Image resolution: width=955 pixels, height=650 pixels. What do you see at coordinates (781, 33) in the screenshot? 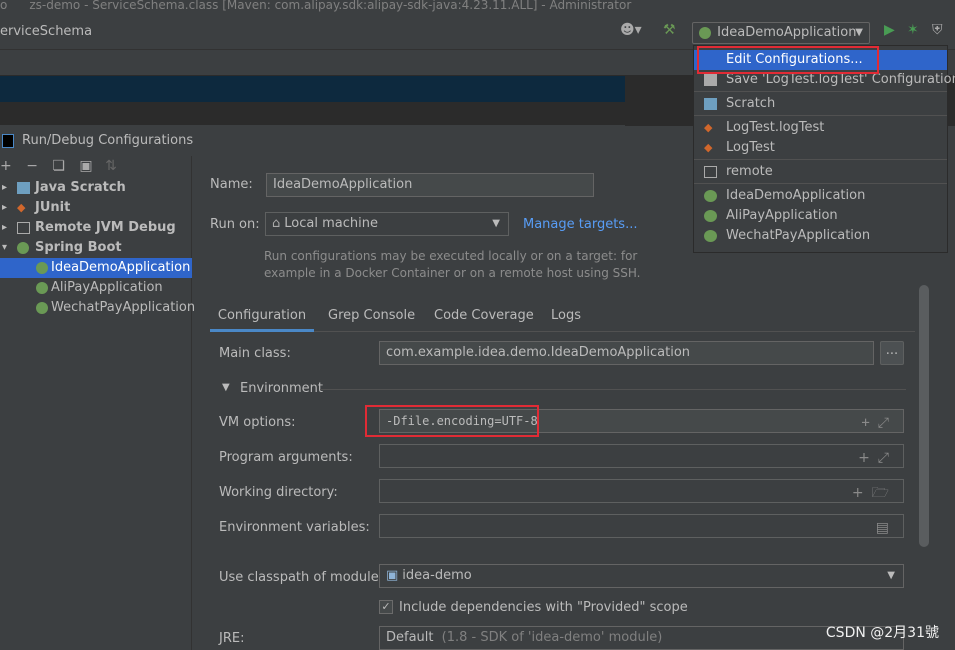
I see `run-config-select: IdeaDemoApplication ▼` at bounding box center [781, 33].